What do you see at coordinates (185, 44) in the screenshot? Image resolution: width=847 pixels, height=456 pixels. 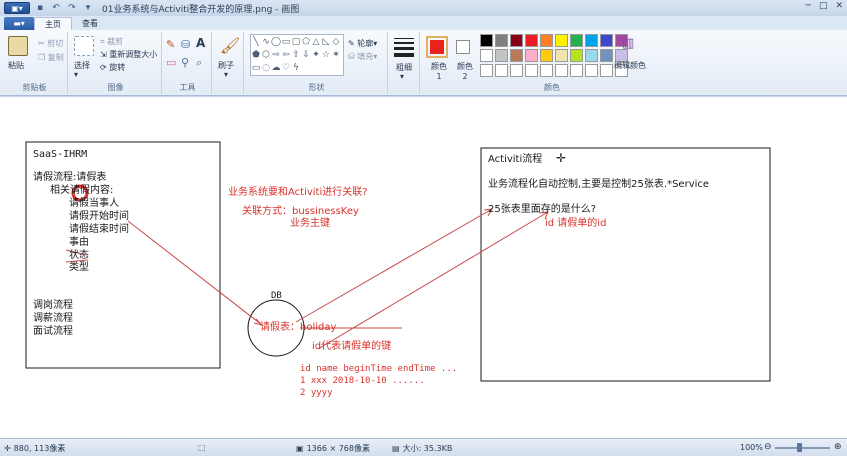 I see `fill-bucket-icon: ⛁` at bounding box center [185, 44].